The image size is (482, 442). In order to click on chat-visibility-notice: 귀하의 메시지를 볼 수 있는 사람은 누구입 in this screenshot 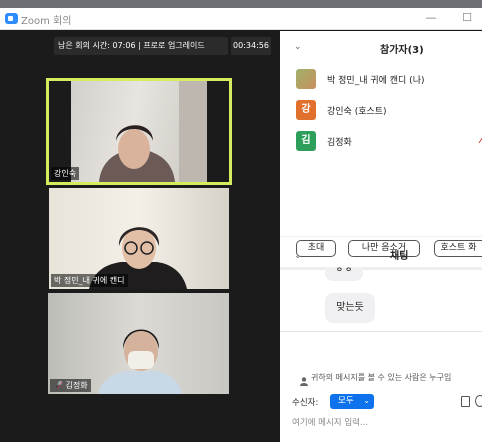, I will do `click(381, 377)`.